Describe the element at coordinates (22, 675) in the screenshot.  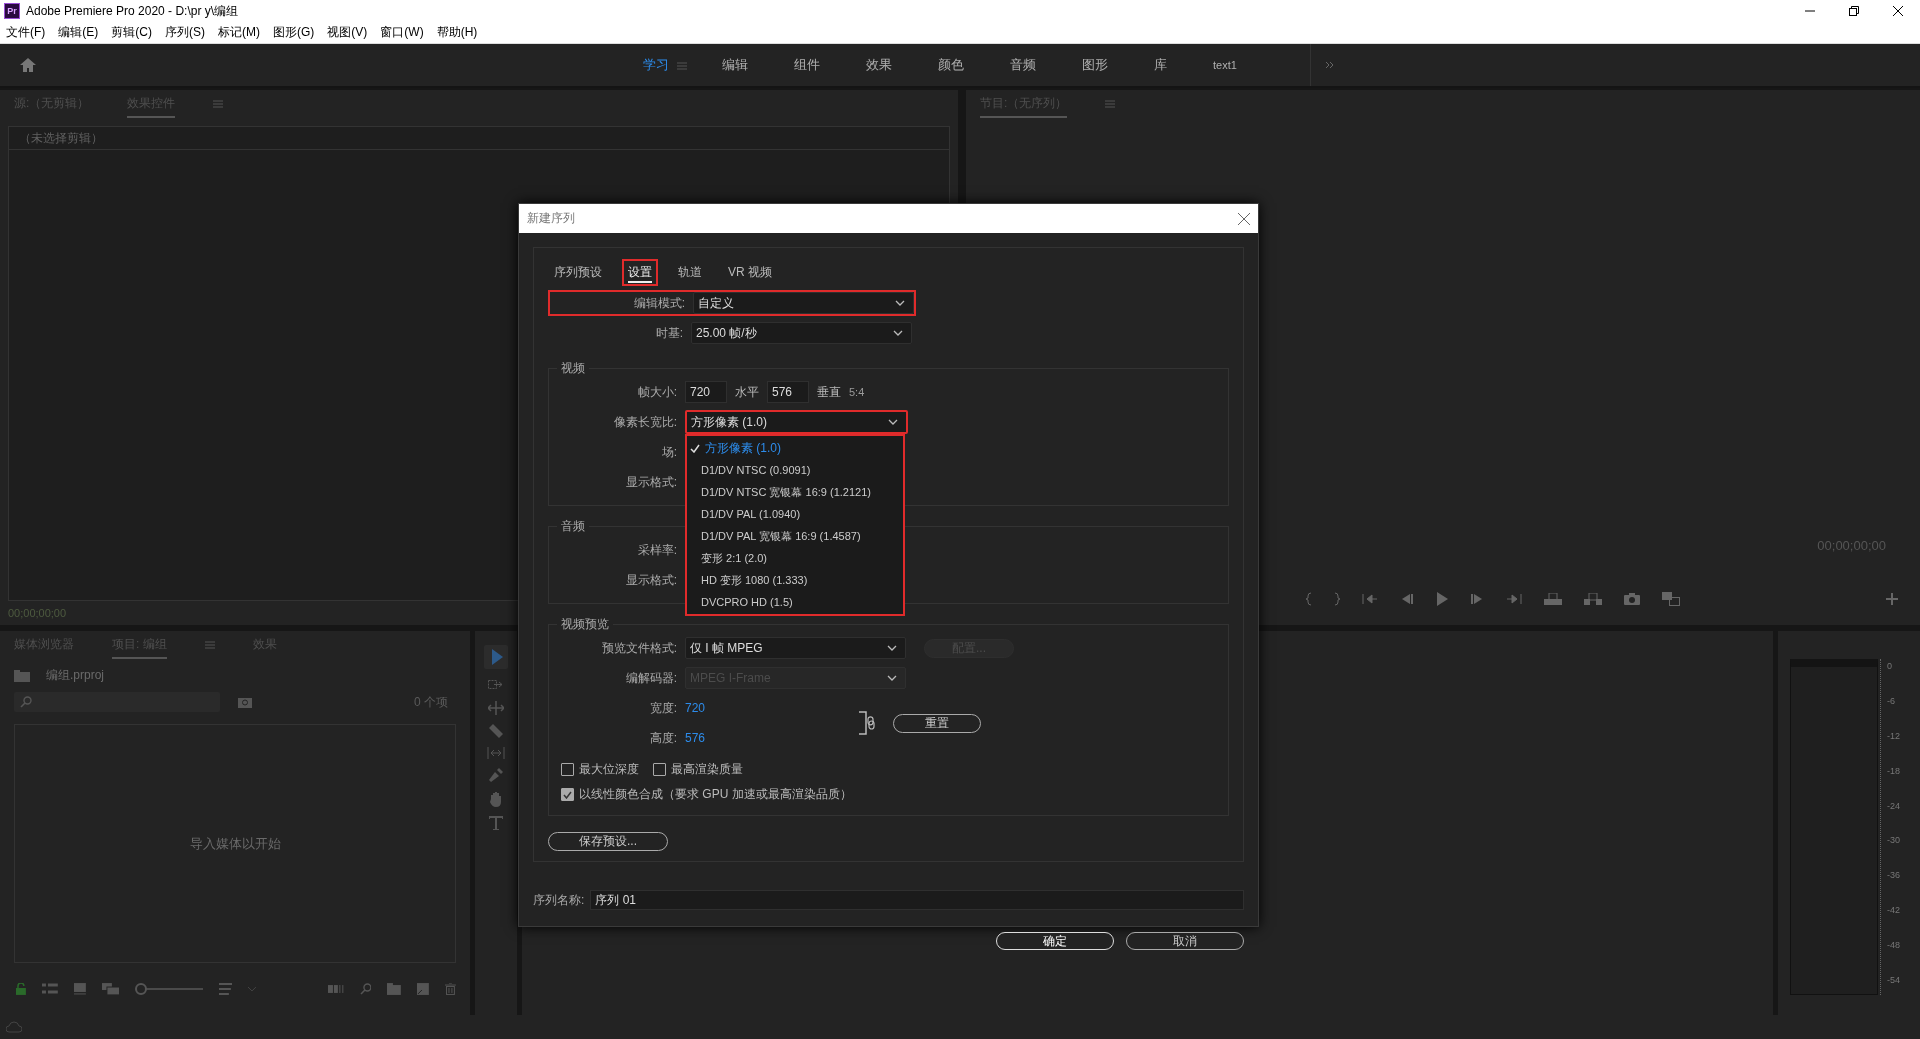
I see `folder-up-icon` at that location.